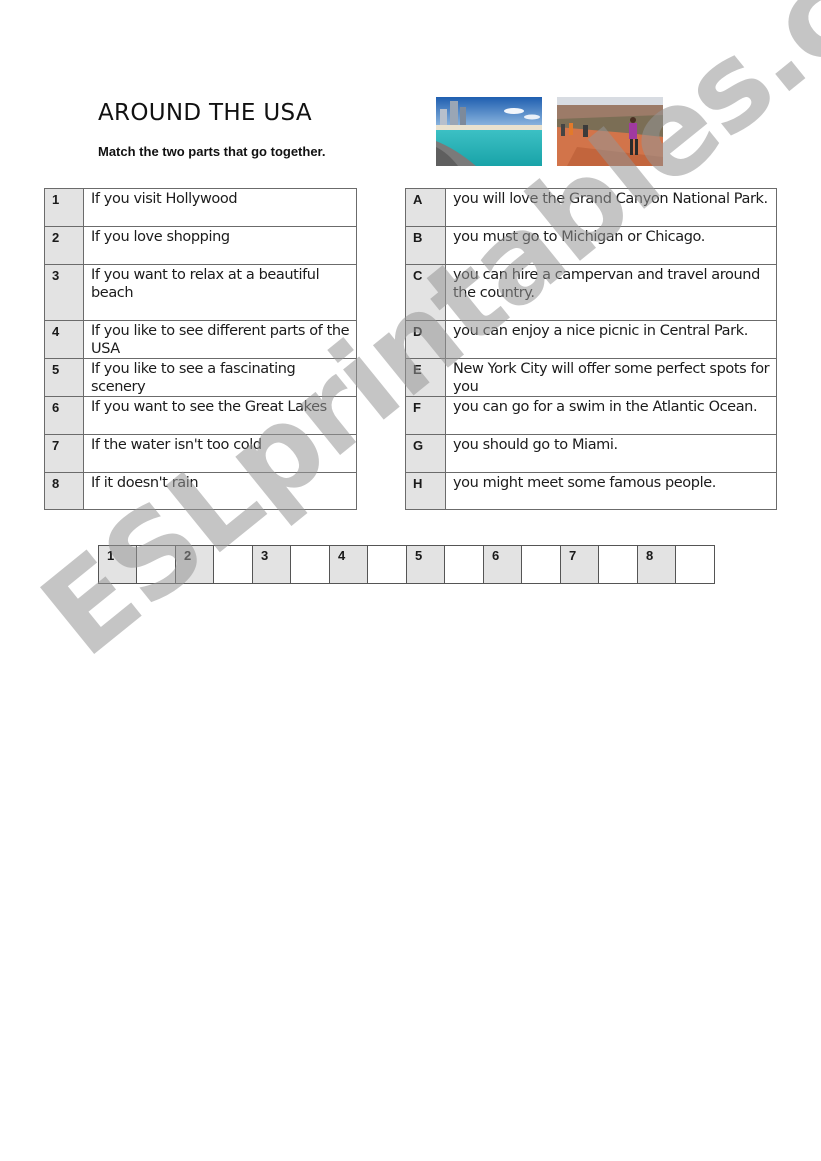 This screenshot has height=1161, width=821. Describe the element at coordinates (205, 113) in the screenshot. I see `worksheet-title: AROUND THE USA` at that location.